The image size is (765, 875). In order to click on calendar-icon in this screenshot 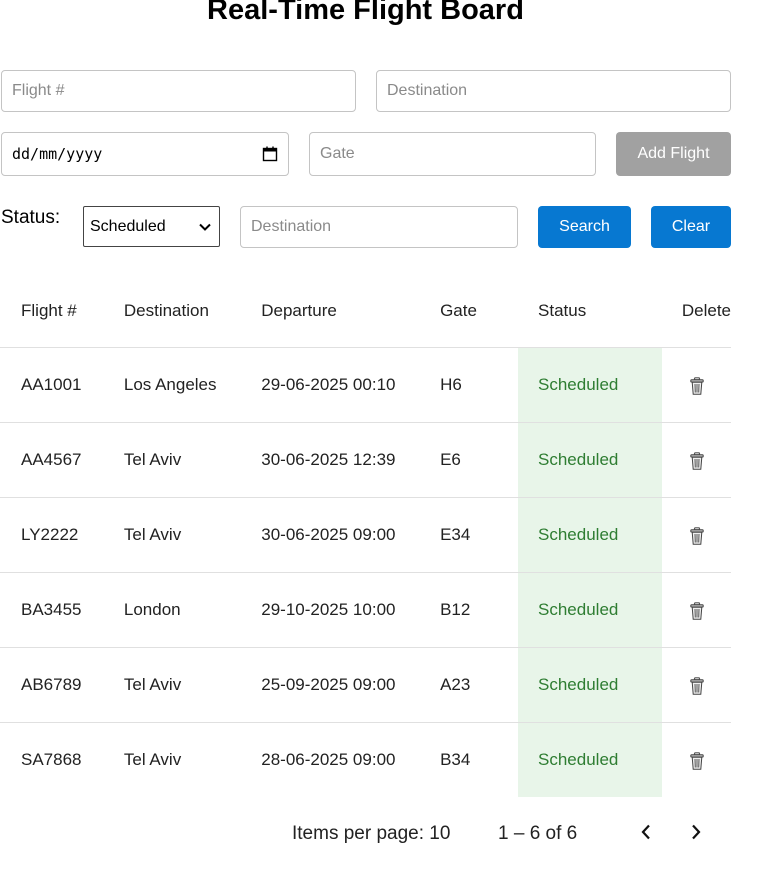, I will do `click(270, 154)`.